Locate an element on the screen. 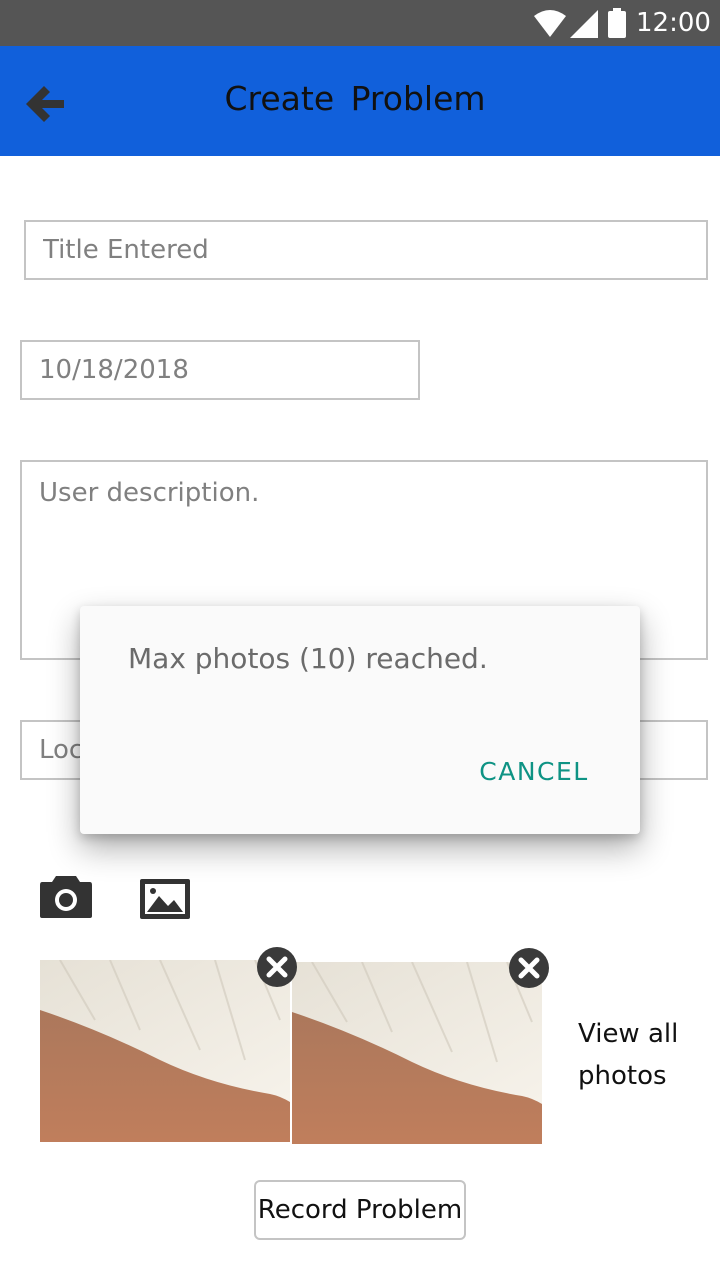 The image size is (720, 1280). title-input: Title Entered is located at coordinates (366, 250).